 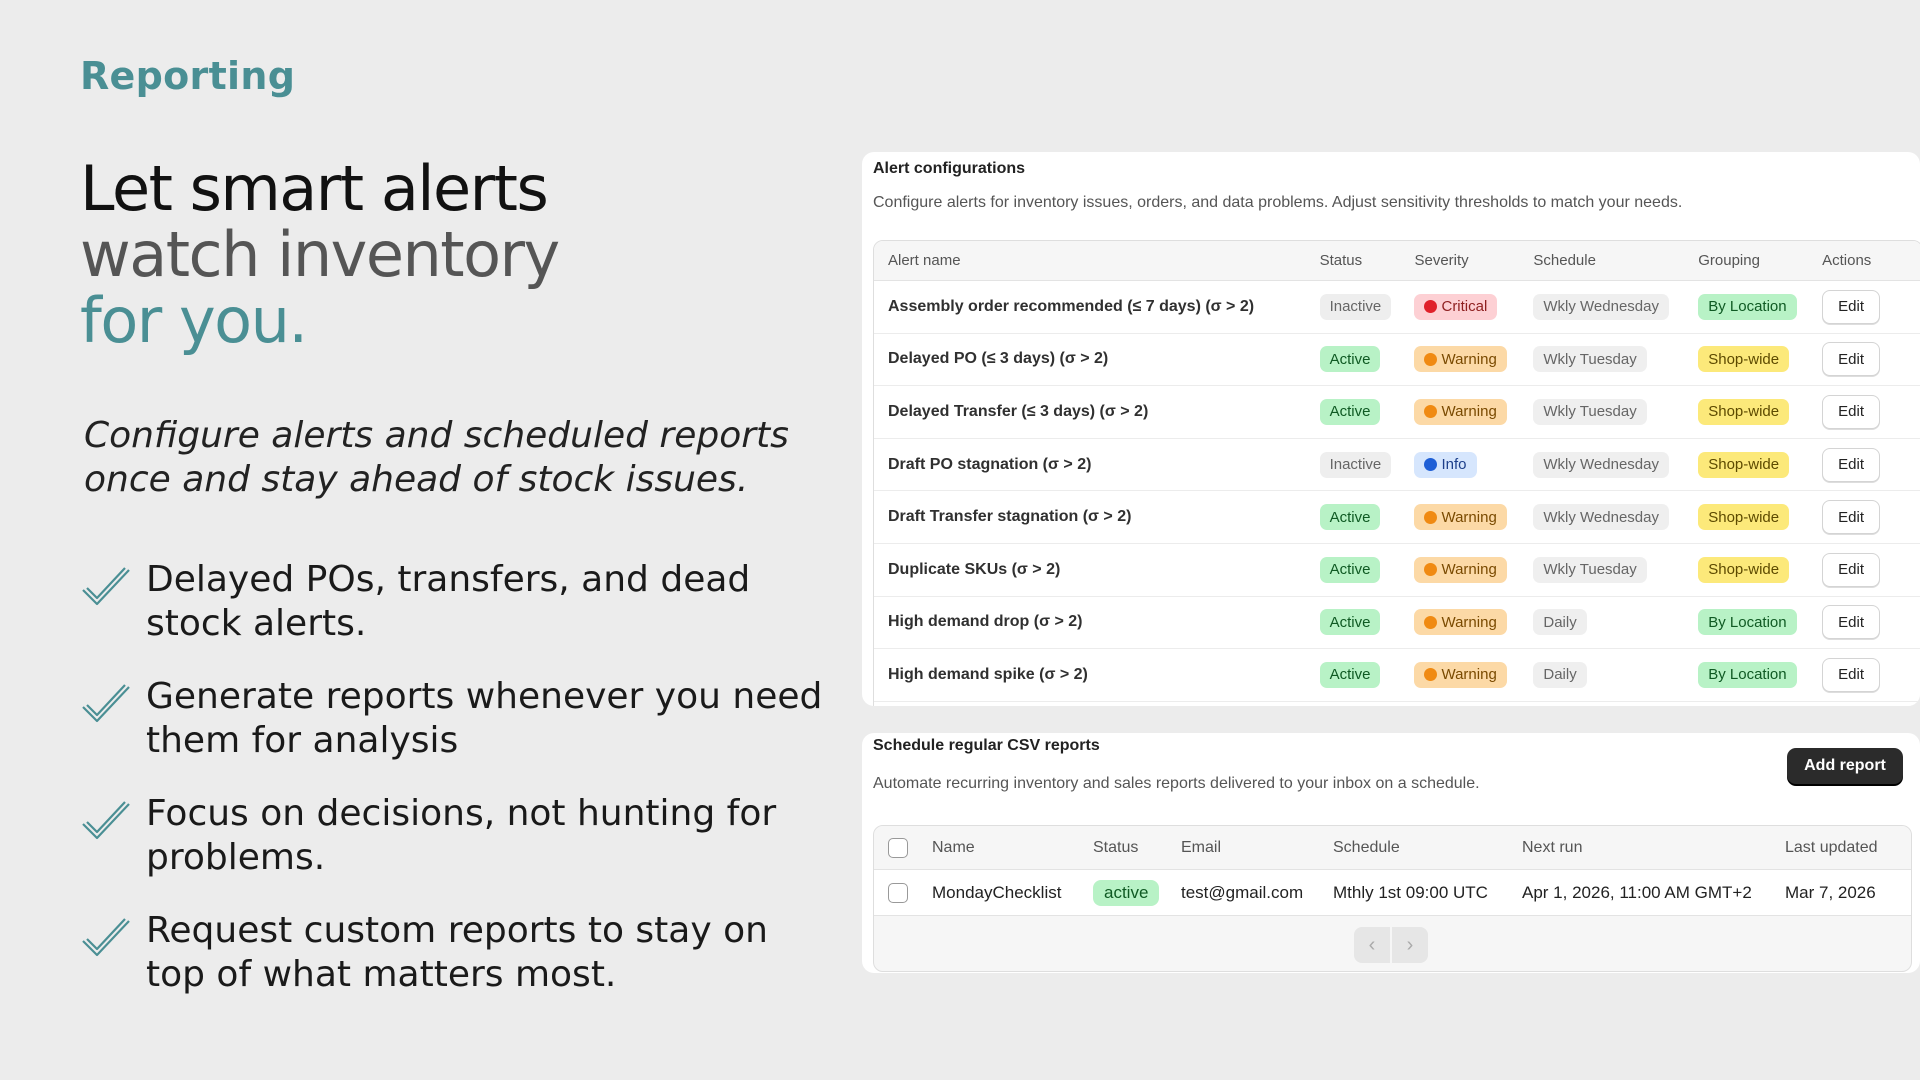 I want to click on alert-name: High demand drop (σ > 2), so click(x=985, y=622).